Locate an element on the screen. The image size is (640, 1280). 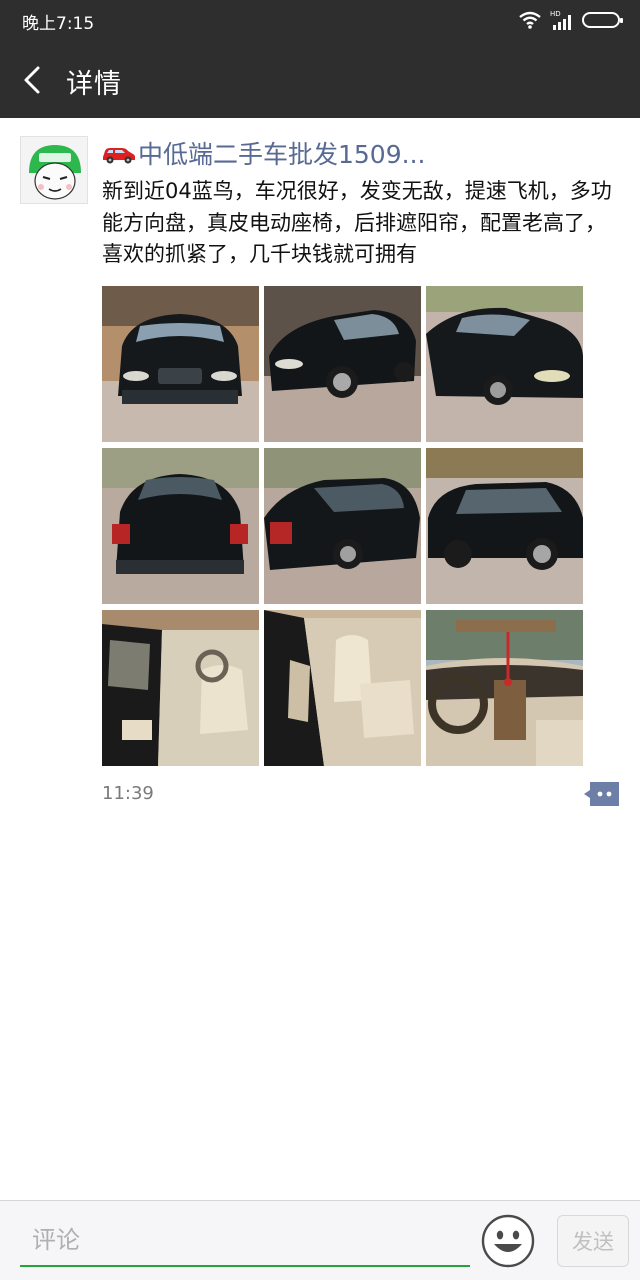
signal-icon: HD is located at coordinates (562, 20).